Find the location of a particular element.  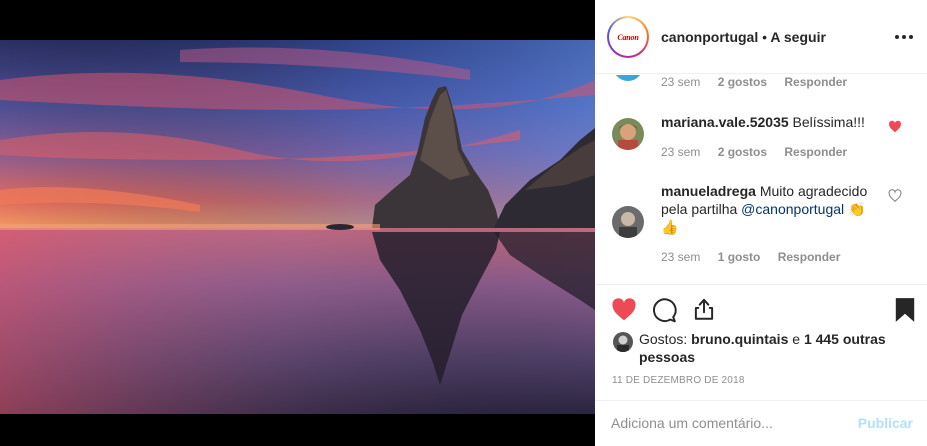

heart-filled-icon is located at coordinates (624, 310).